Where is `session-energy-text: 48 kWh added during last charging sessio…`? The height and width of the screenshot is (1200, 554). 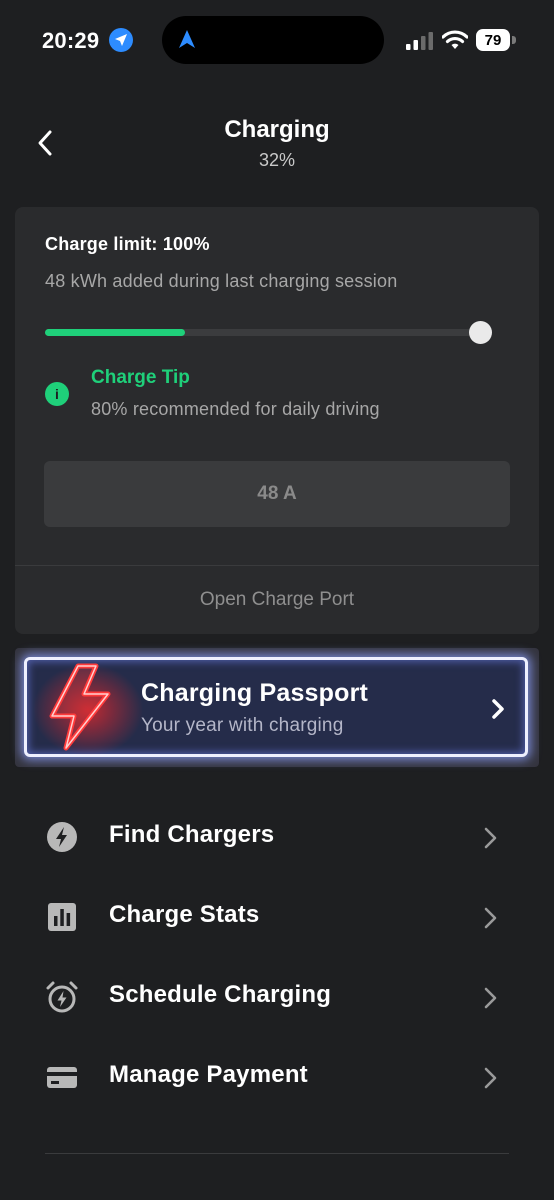 session-energy-text: 48 kWh added during last charging sessio… is located at coordinates (221, 281).